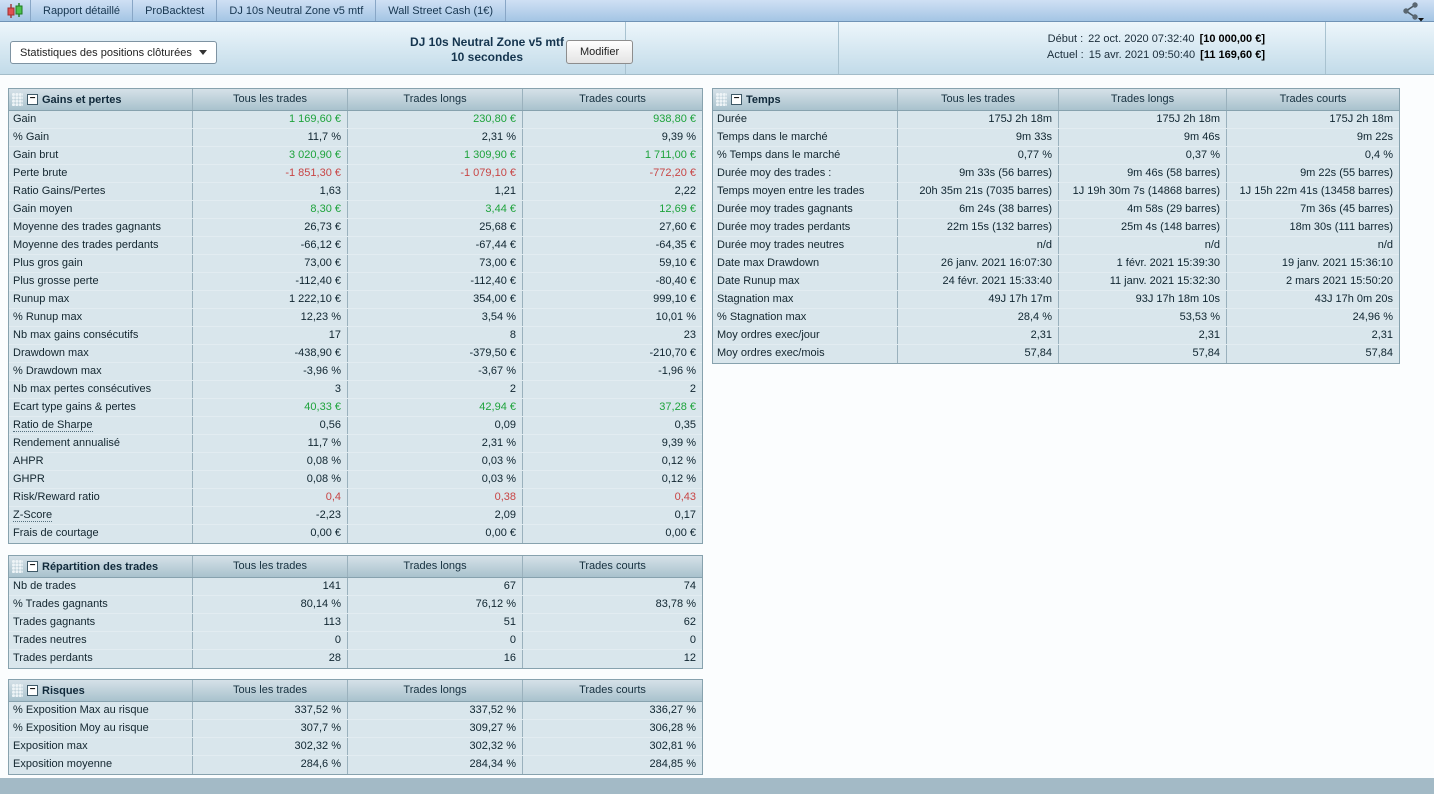 The image size is (1434, 794). Describe the element at coordinates (31, 137) in the screenshot. I see `row-label: % Gain` at that location.